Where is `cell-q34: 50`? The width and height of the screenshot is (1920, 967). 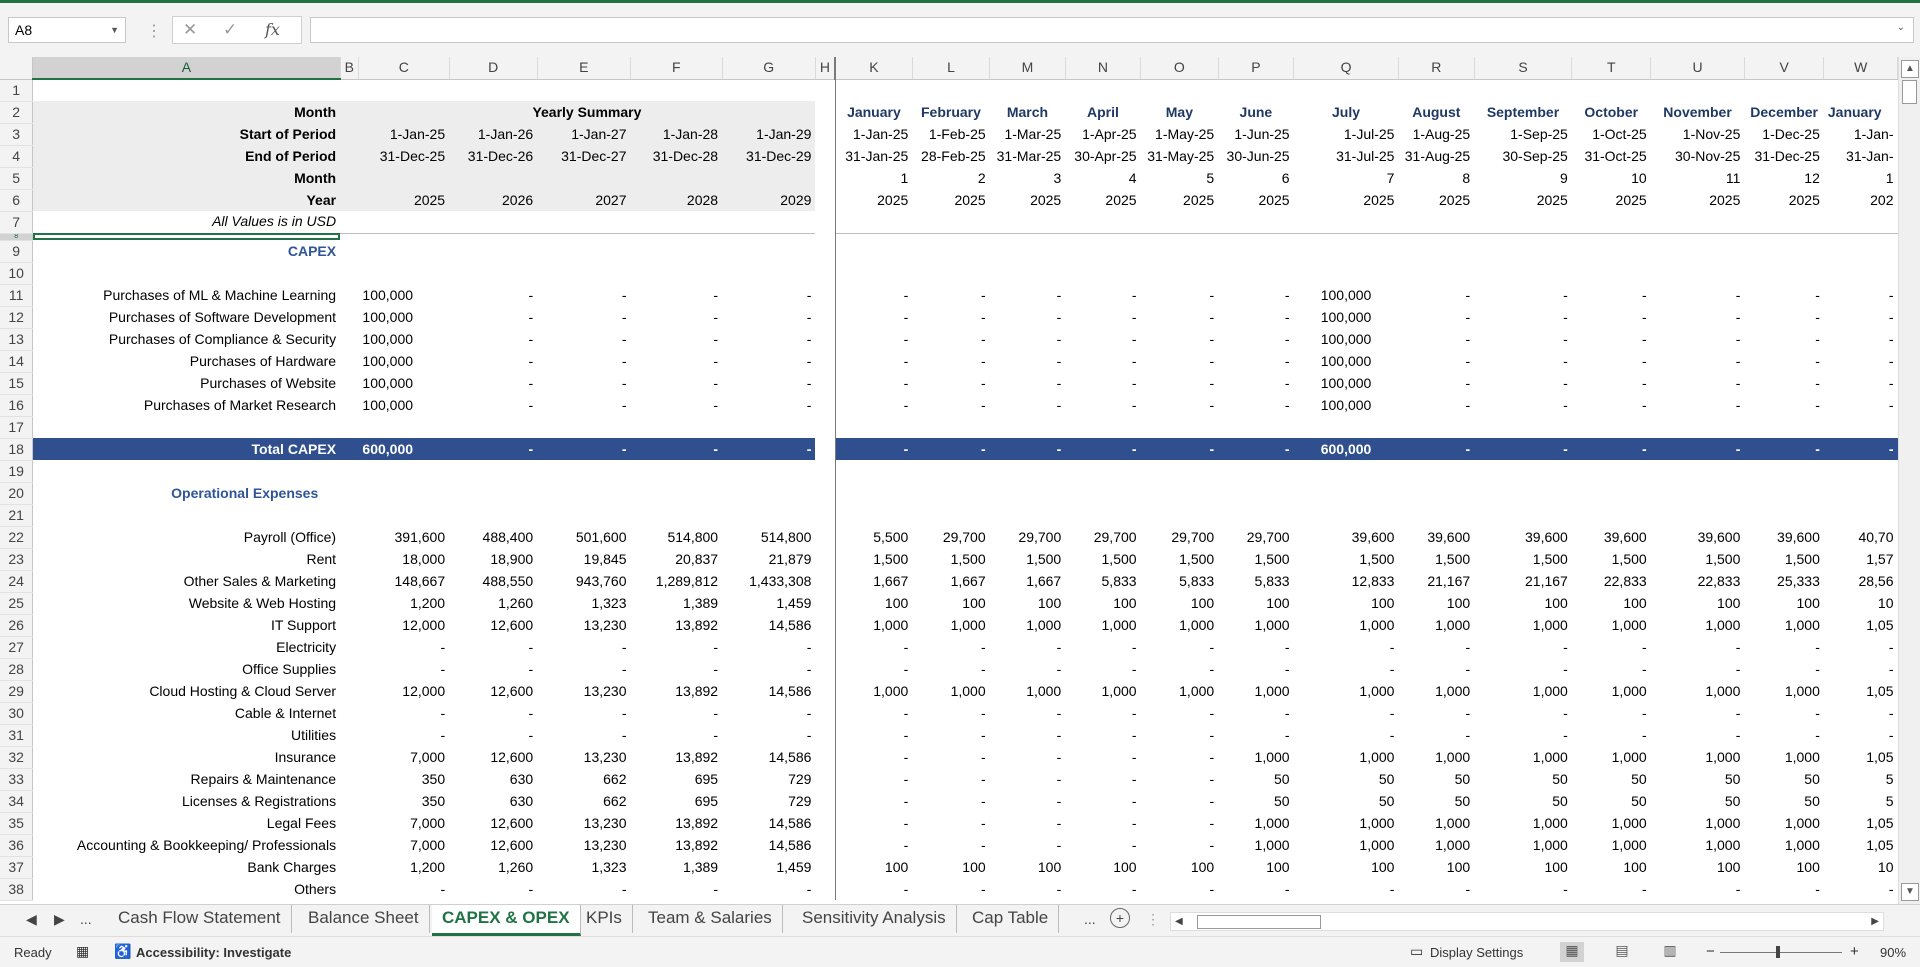 cell-q34: 50 is located at coordinates (1346, 801).